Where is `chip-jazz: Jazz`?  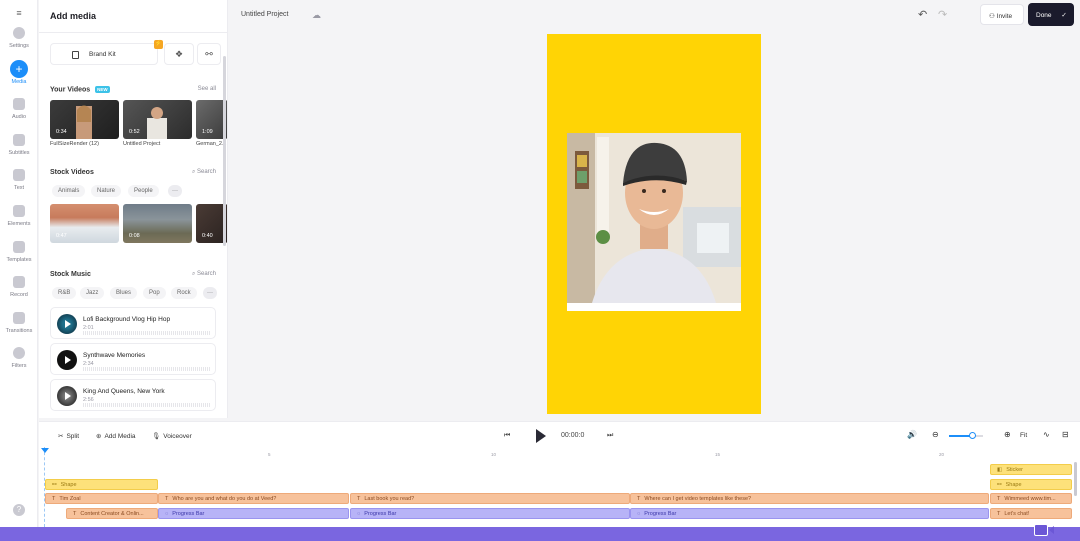
chip-jazz: Jazz is located at coordinates (92, 293).